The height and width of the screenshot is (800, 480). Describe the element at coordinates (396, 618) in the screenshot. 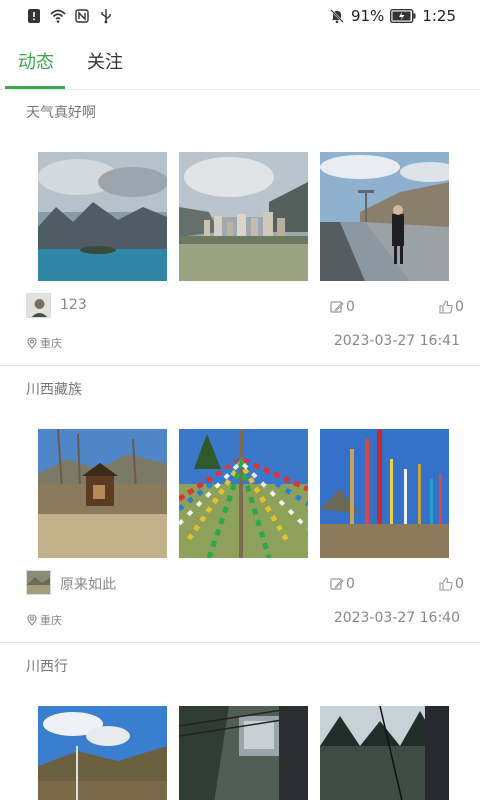

I see `post-timestamp: 2023-03-27 16:40` at that location.